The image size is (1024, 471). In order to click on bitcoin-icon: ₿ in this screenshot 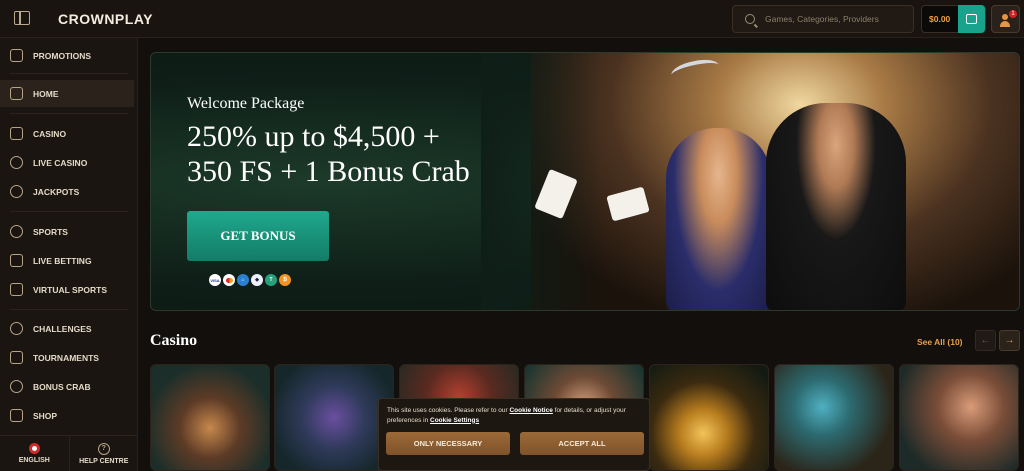, I will do `click(285, 280)`.